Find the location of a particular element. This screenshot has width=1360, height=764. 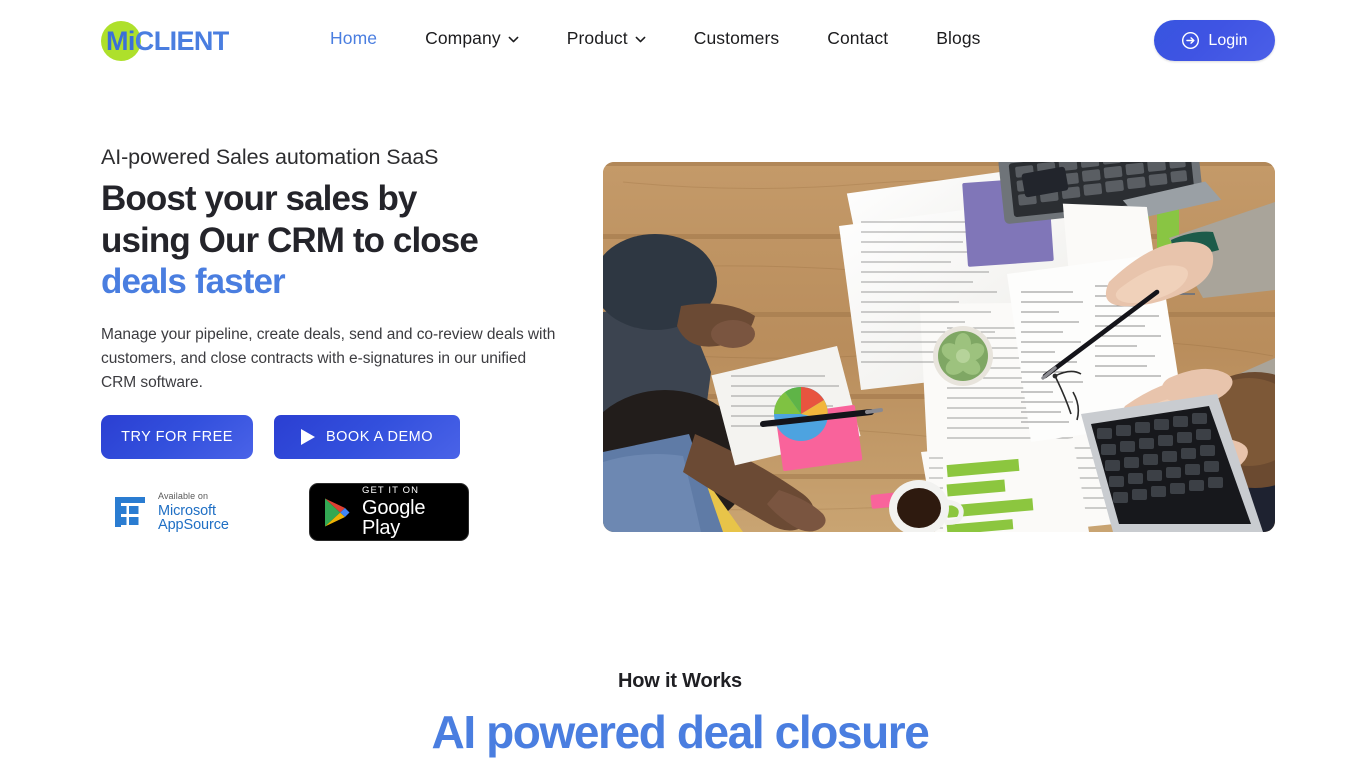

how-it-works-title: AI powered deal closure is located at coordinates (680, 732).